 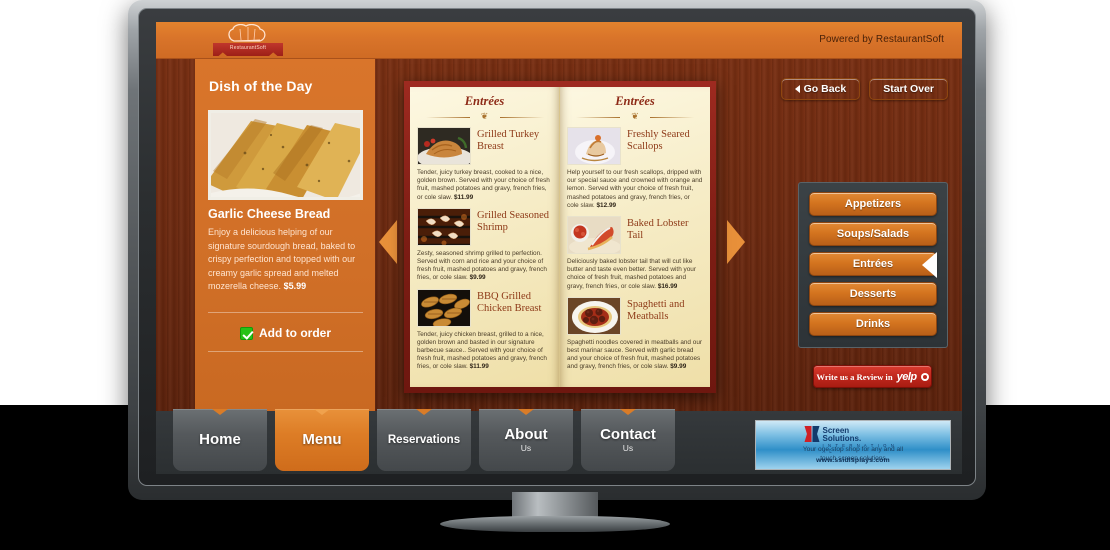 I want to click on logo-ribbon-text: RestaurantSoft, so click(x=248, y=48).